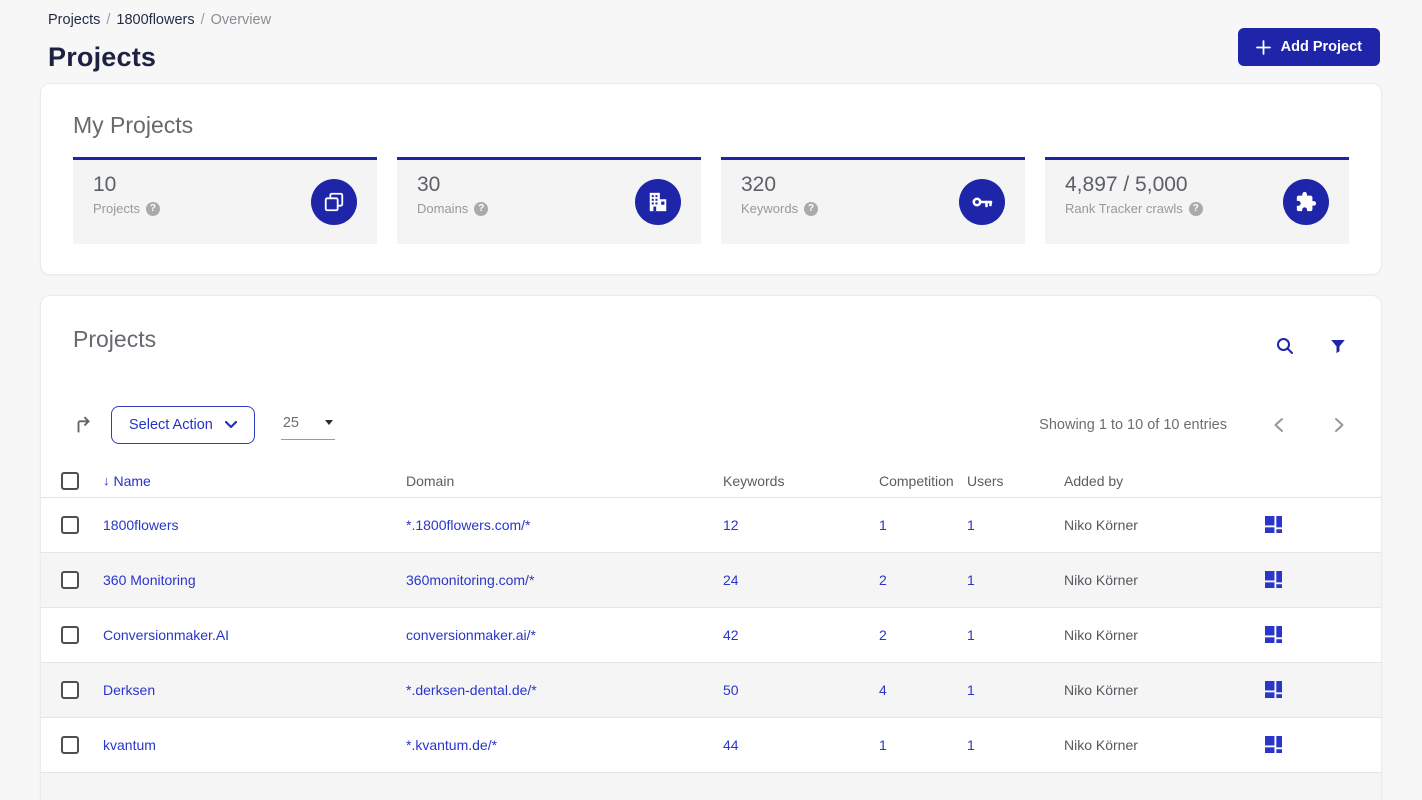 This screenshot has width=1422, height=800. What do you see at coordinates (254, 481) in the screenshot?
I see `column-header-name: ↓ Name` at bounding box center [254, 481].